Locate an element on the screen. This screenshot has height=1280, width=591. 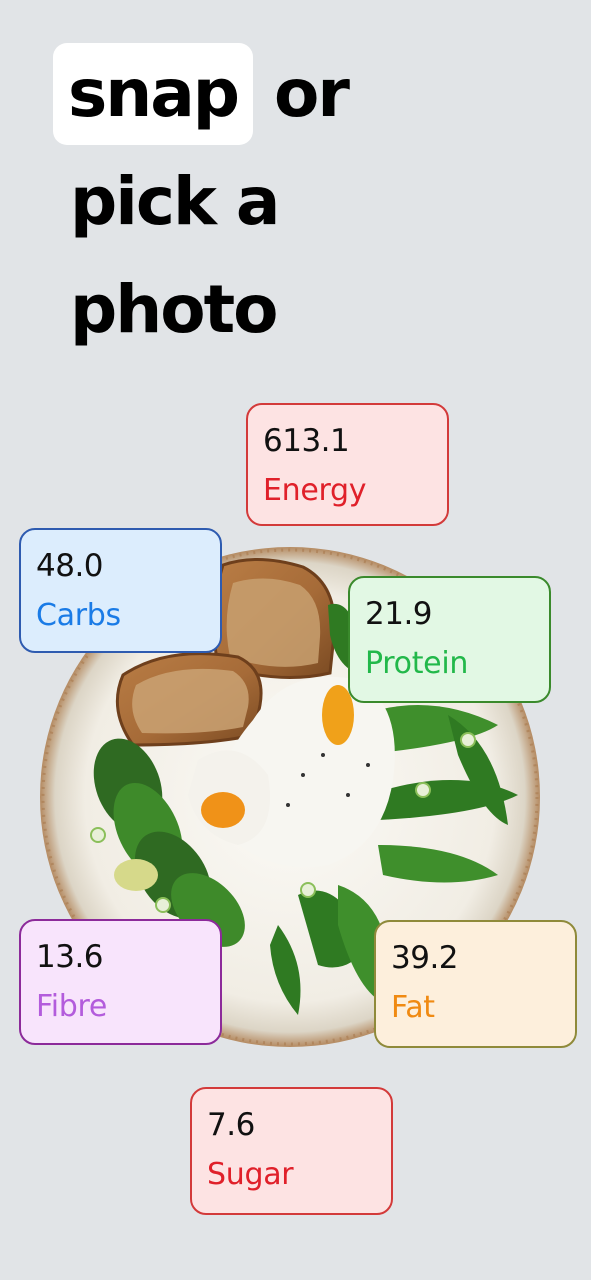
fibre-label: Fibre is located at coordinates (72, 1006).